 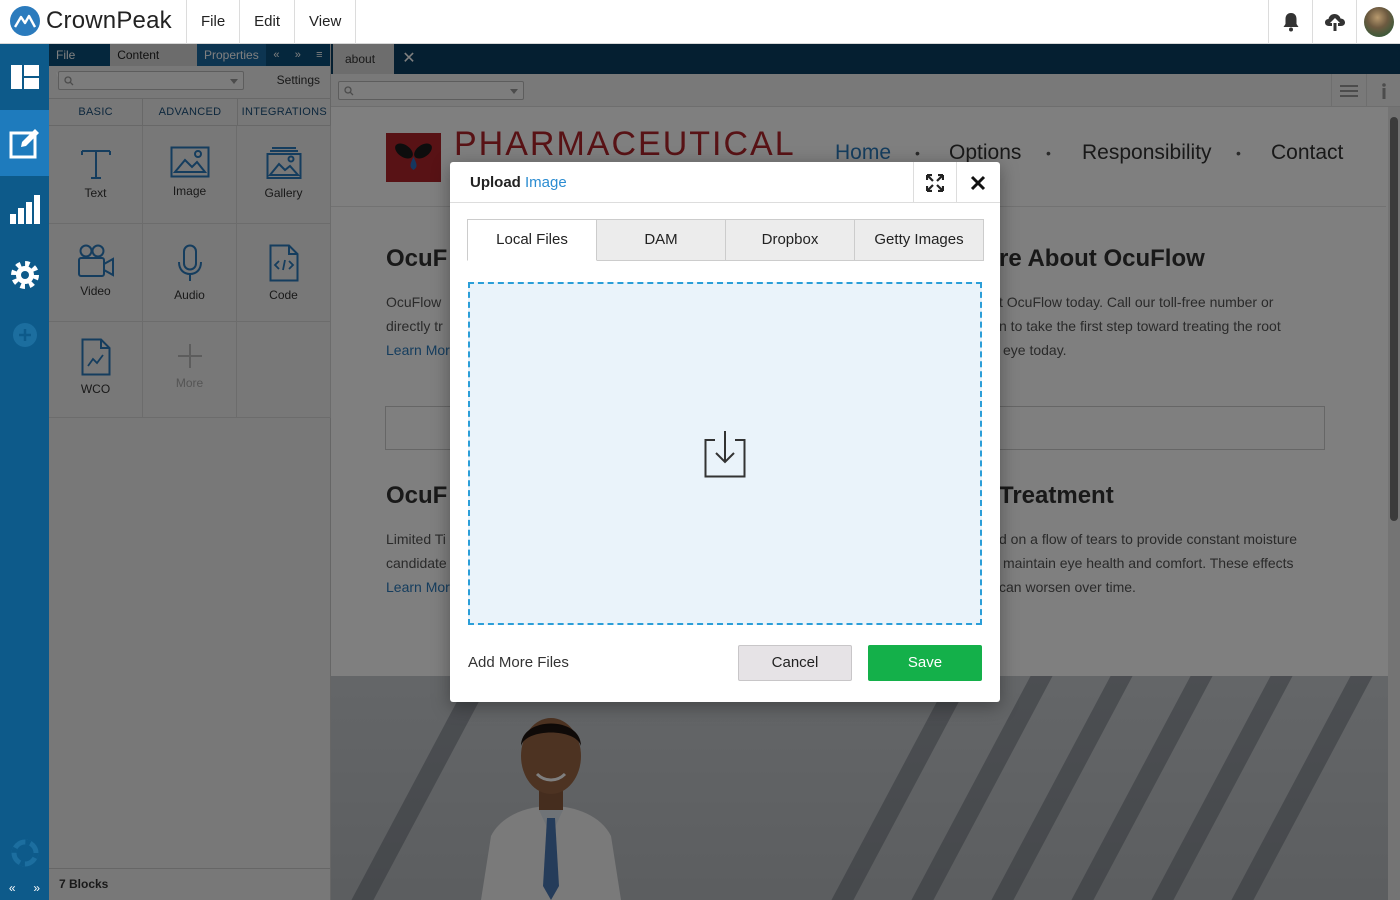 I want to click on dialog-header: Upload Image, so click(x=725, y=182).